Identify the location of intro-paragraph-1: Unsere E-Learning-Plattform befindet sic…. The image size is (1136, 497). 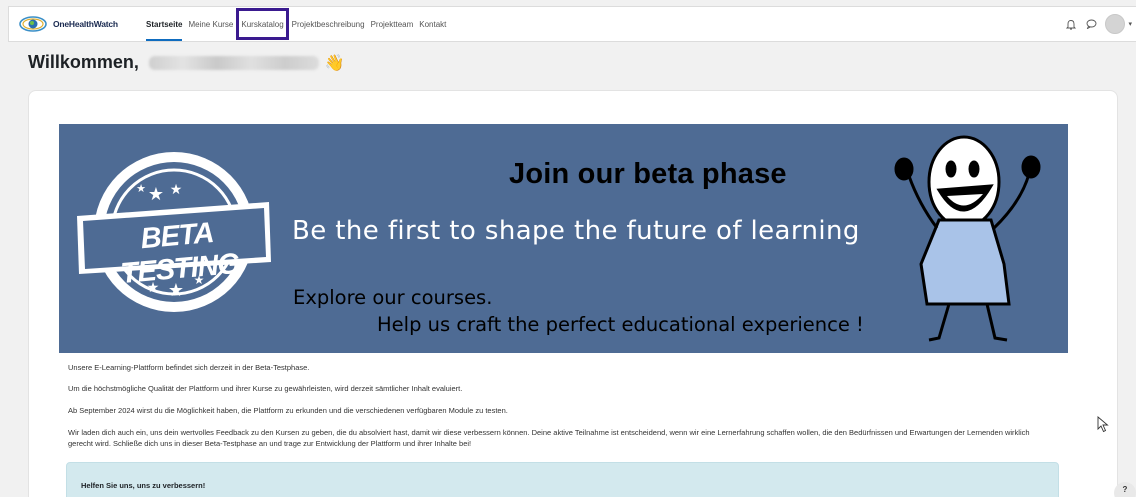
(189, 367).